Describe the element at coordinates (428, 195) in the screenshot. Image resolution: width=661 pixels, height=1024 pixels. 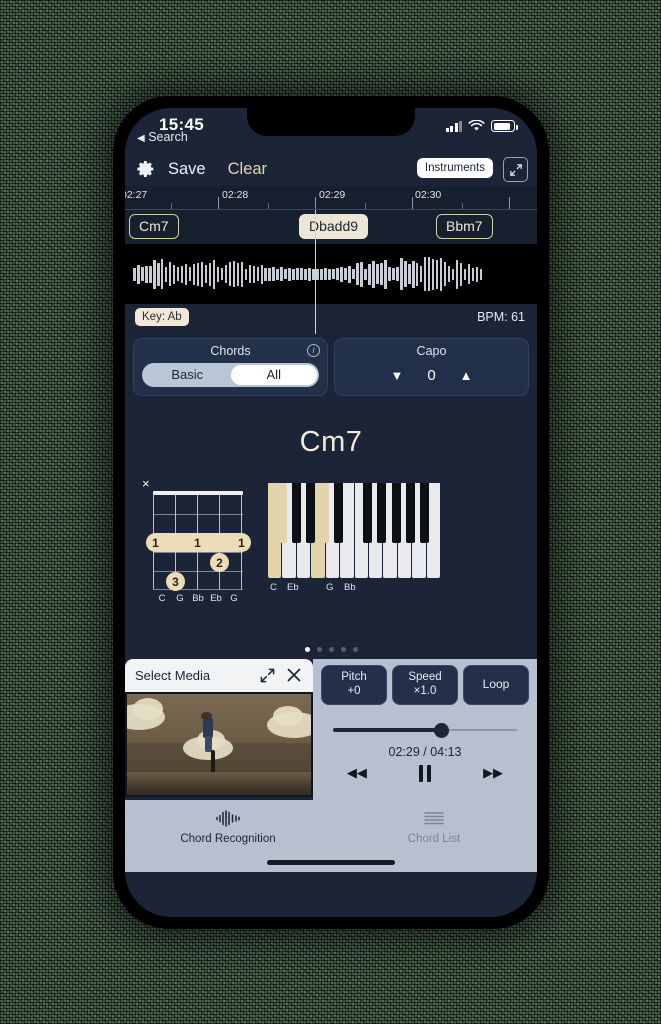
I see `time-label: 02:30` at that location.